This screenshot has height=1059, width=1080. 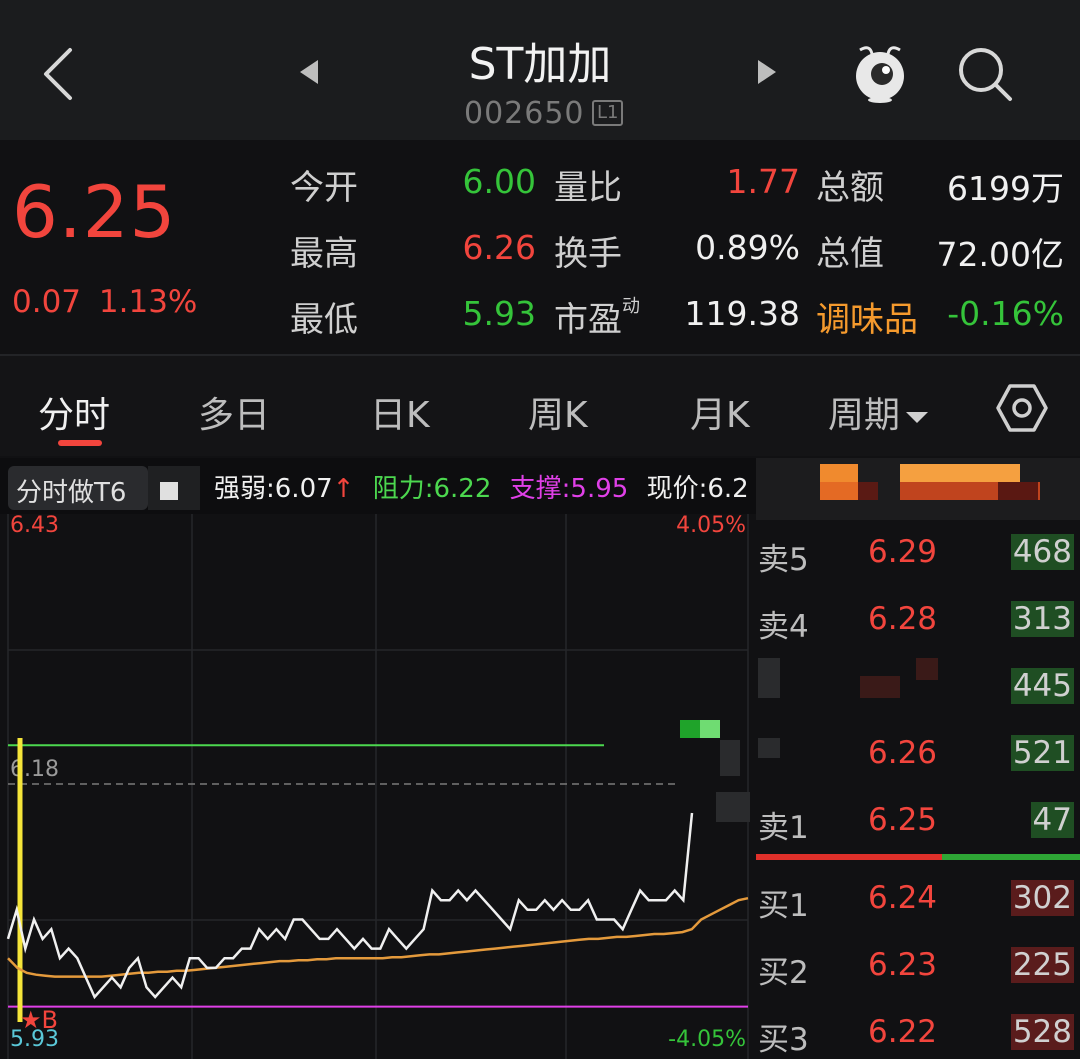 I want to click on ask-level-label: 卖4, so click(x=783, y=627).